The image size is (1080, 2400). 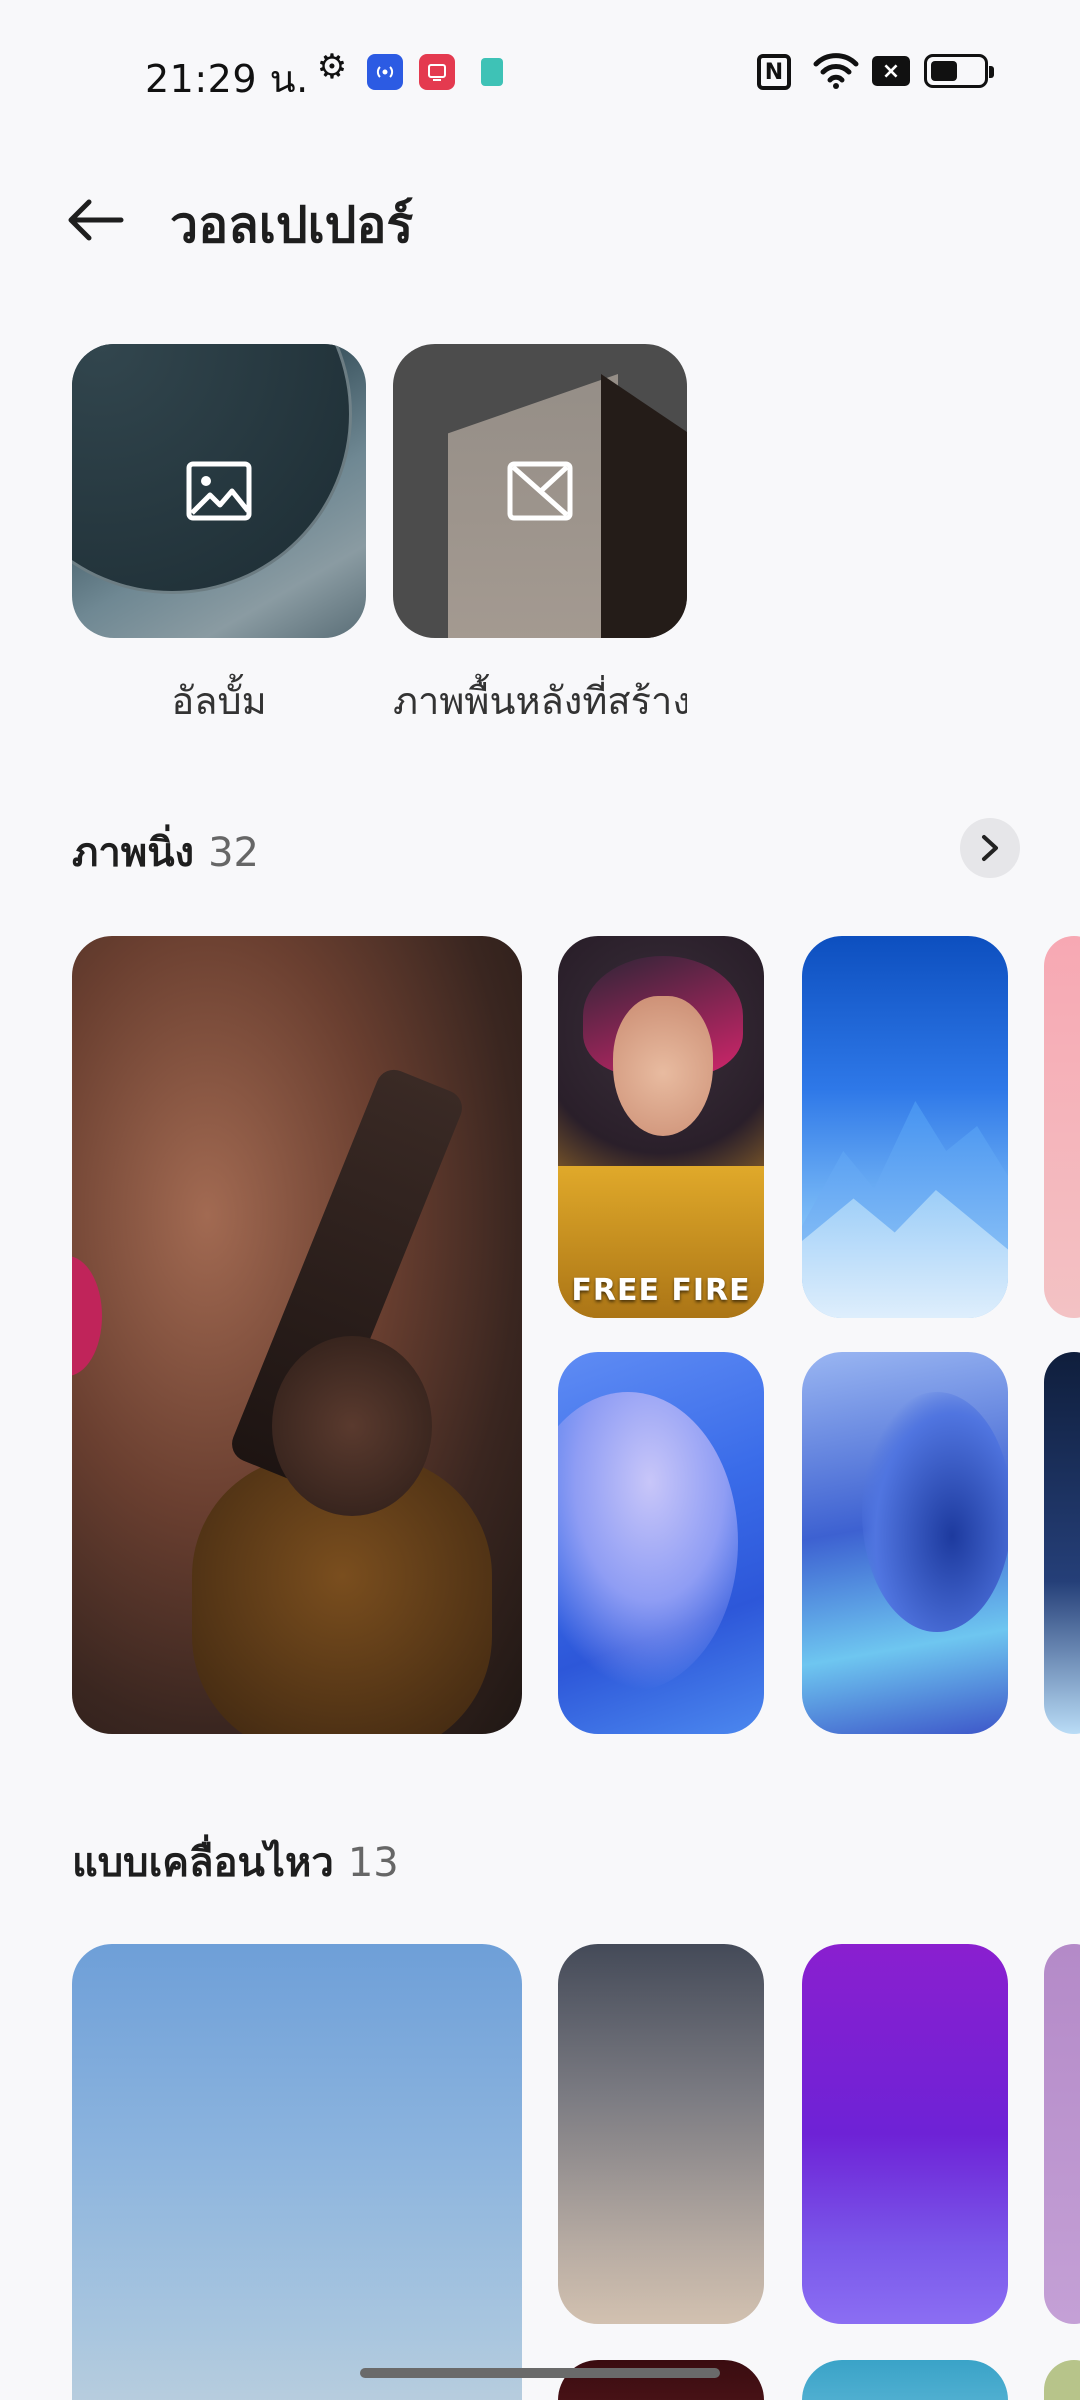 I want to click on chevron-right-icon, so click(x=990, y=848).